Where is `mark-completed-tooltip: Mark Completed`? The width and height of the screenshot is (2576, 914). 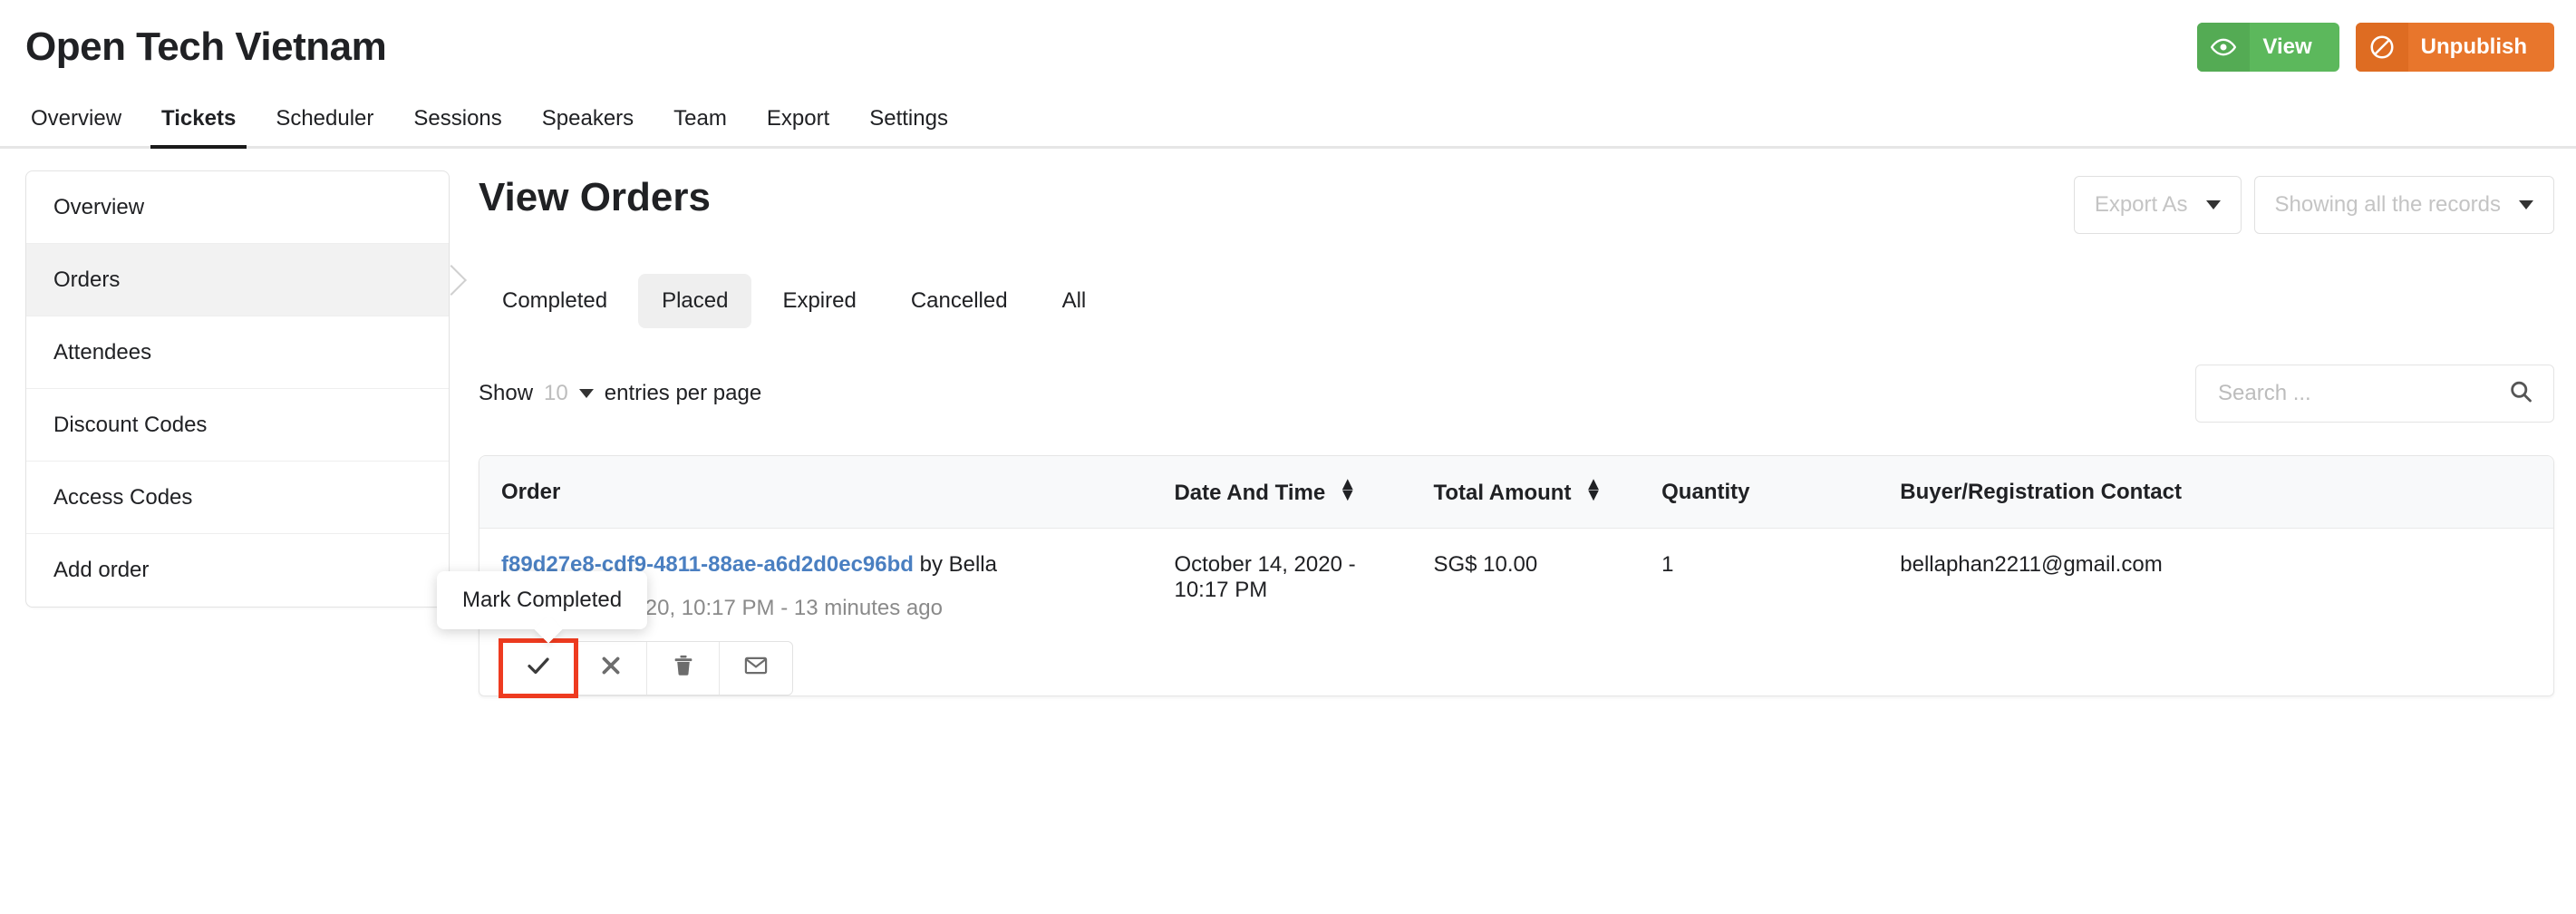
mark-completed-tooltip: Mark Completed is located at coordinates (542, 600).